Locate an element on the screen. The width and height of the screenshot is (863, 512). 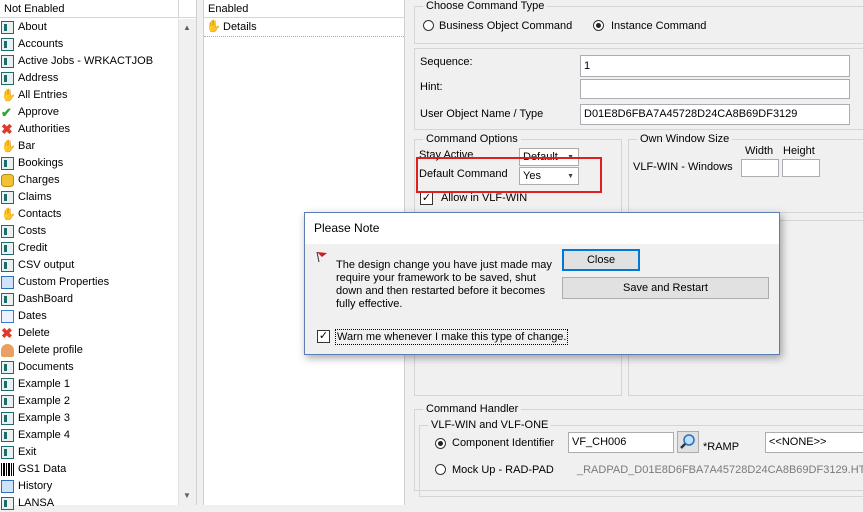
save-and-restart-button: Save and Restart is located at coordinates (665, 288).